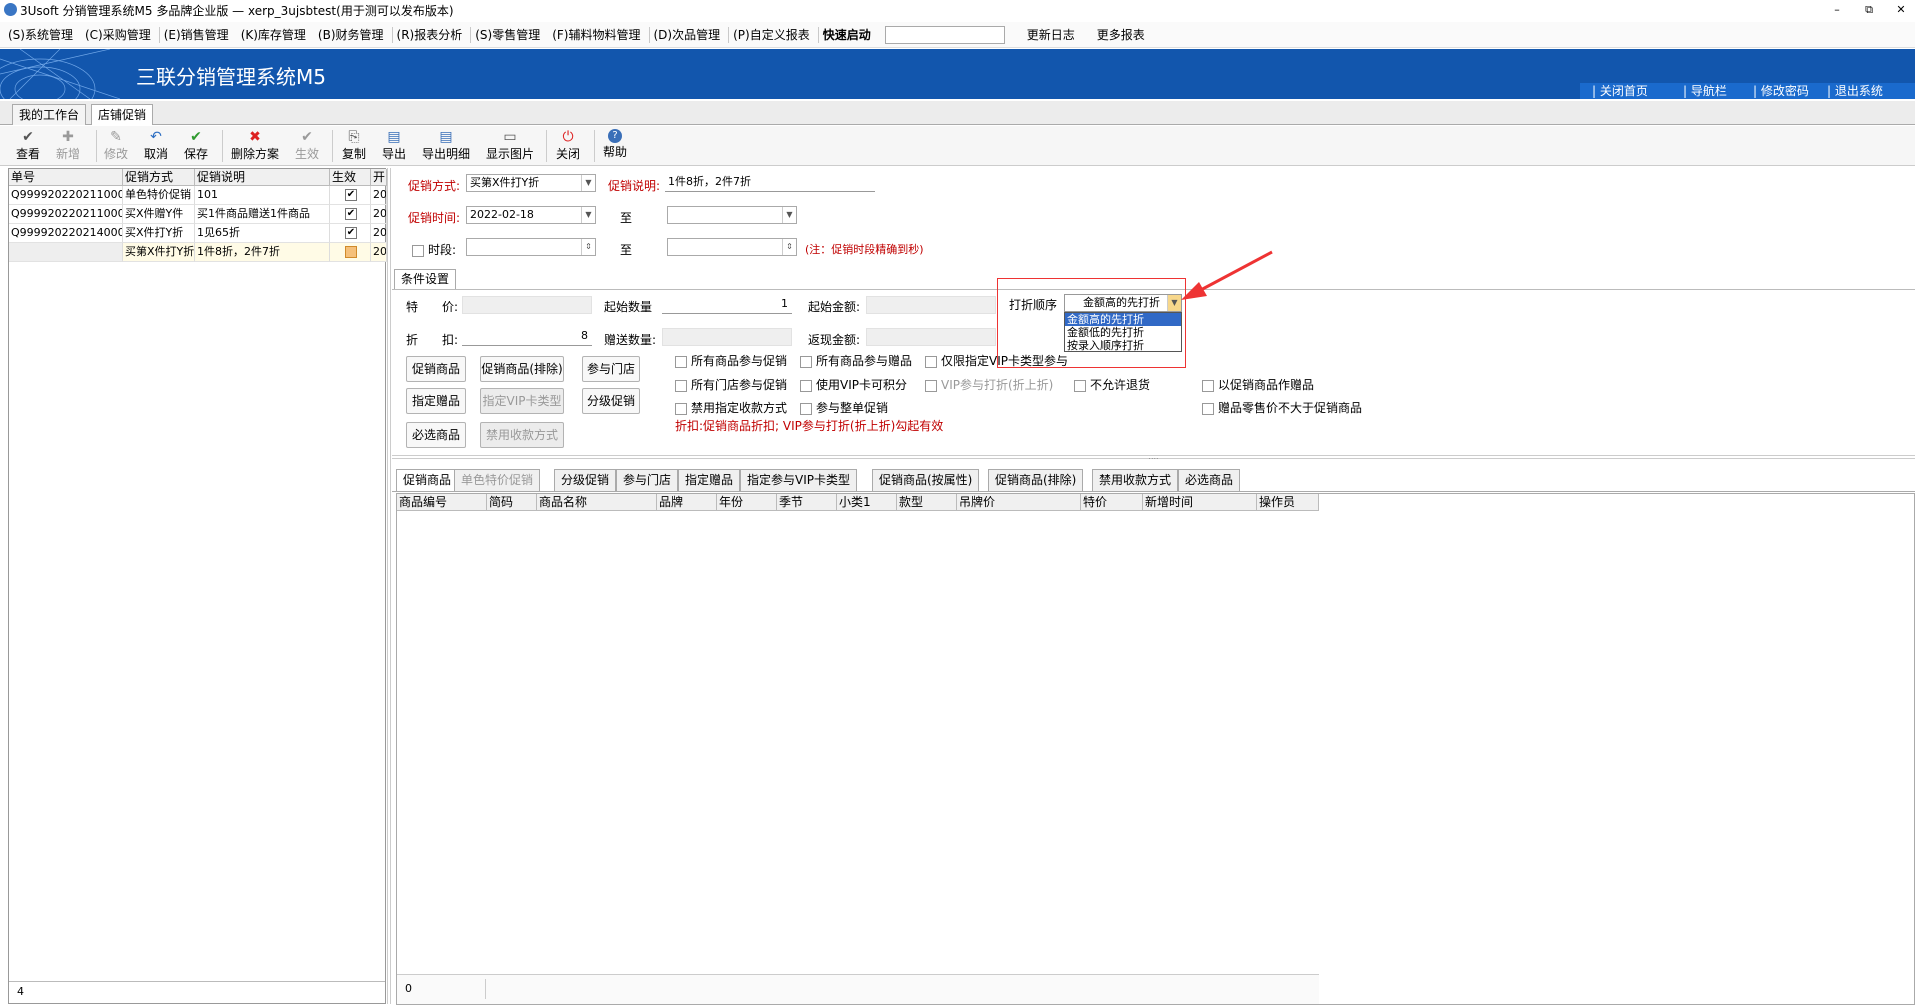 The image size is (1915, 1005). I want to click on col-header-order-no: 单号, so click(66, 177).